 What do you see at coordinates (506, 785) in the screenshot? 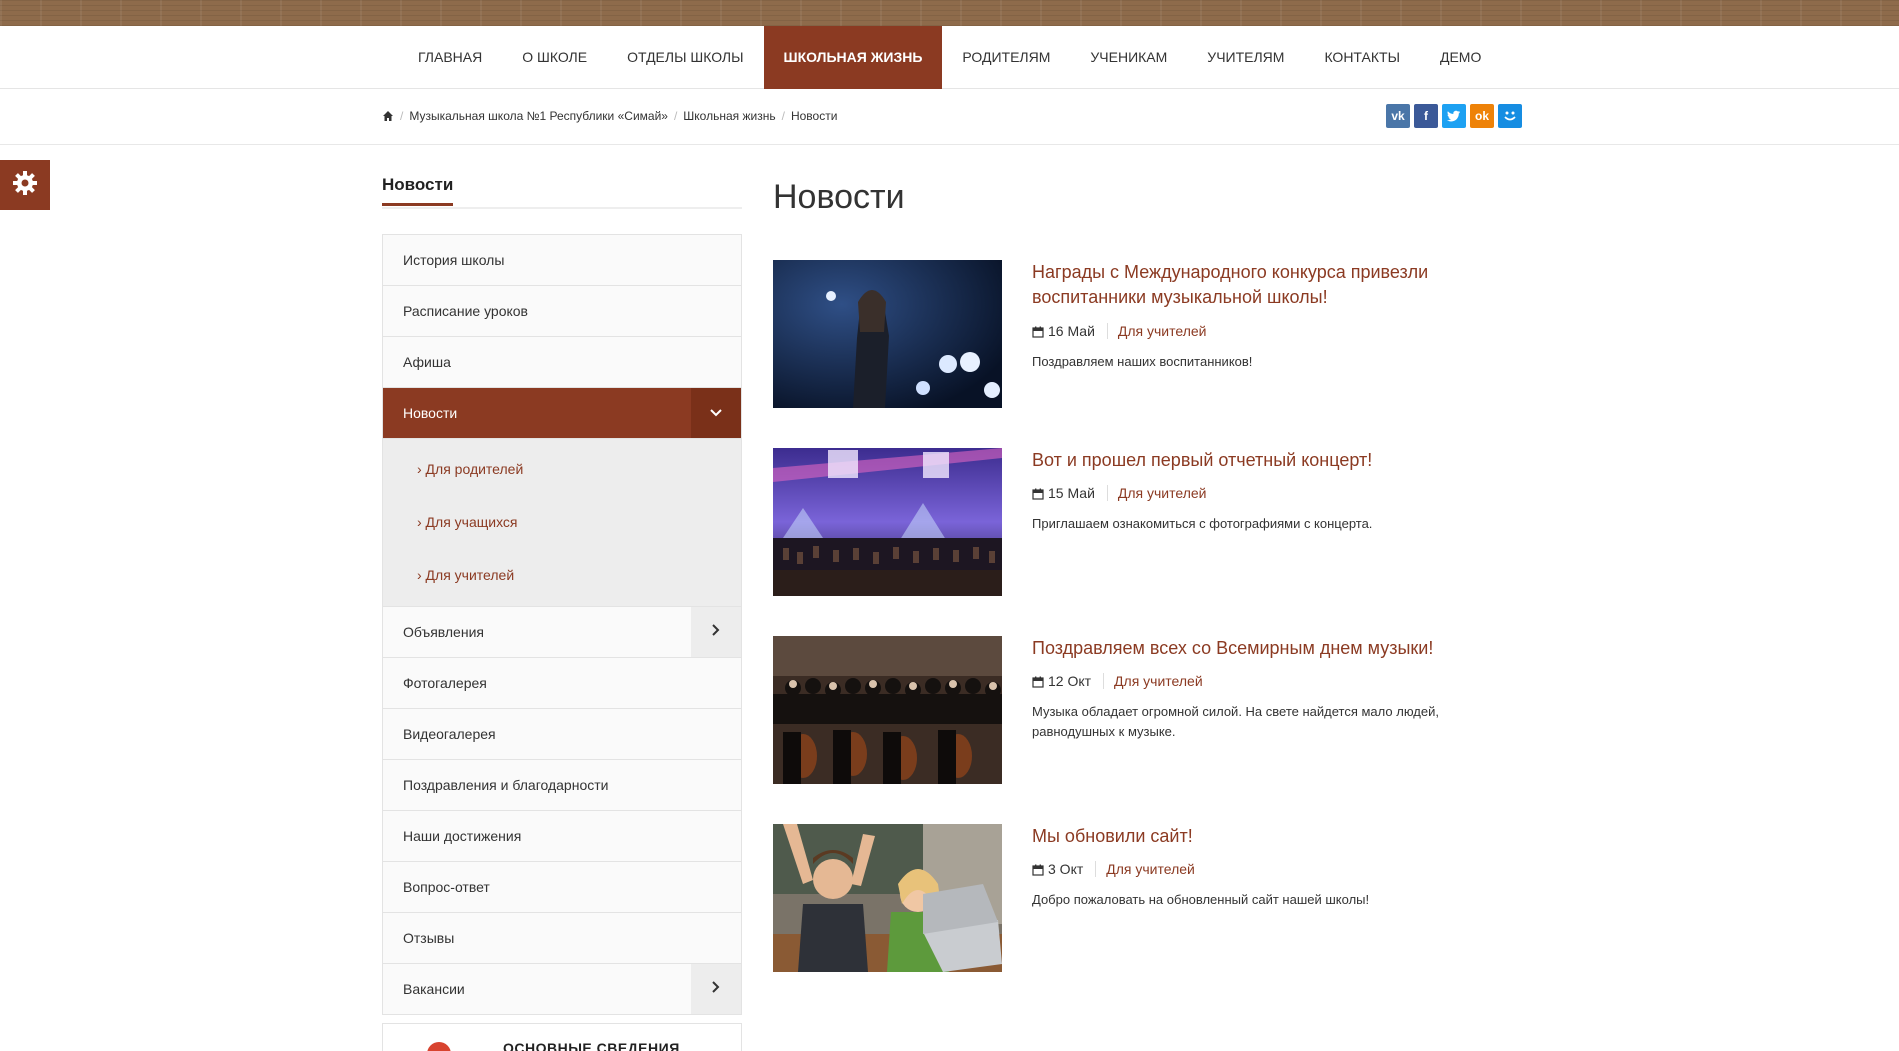
I see `sidebar-item-label: Поздравления и благодарности` at bounding box center [506, 785].